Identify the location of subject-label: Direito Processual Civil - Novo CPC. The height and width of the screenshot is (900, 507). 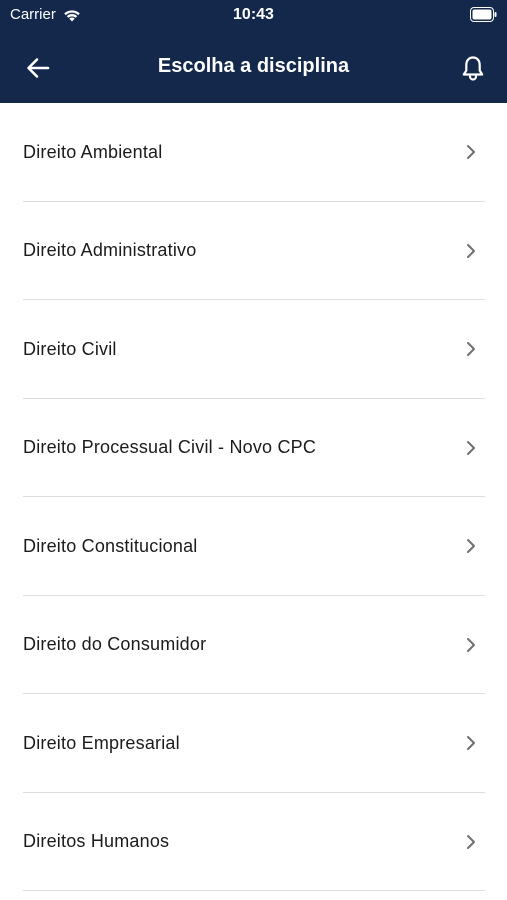
(170, 447).